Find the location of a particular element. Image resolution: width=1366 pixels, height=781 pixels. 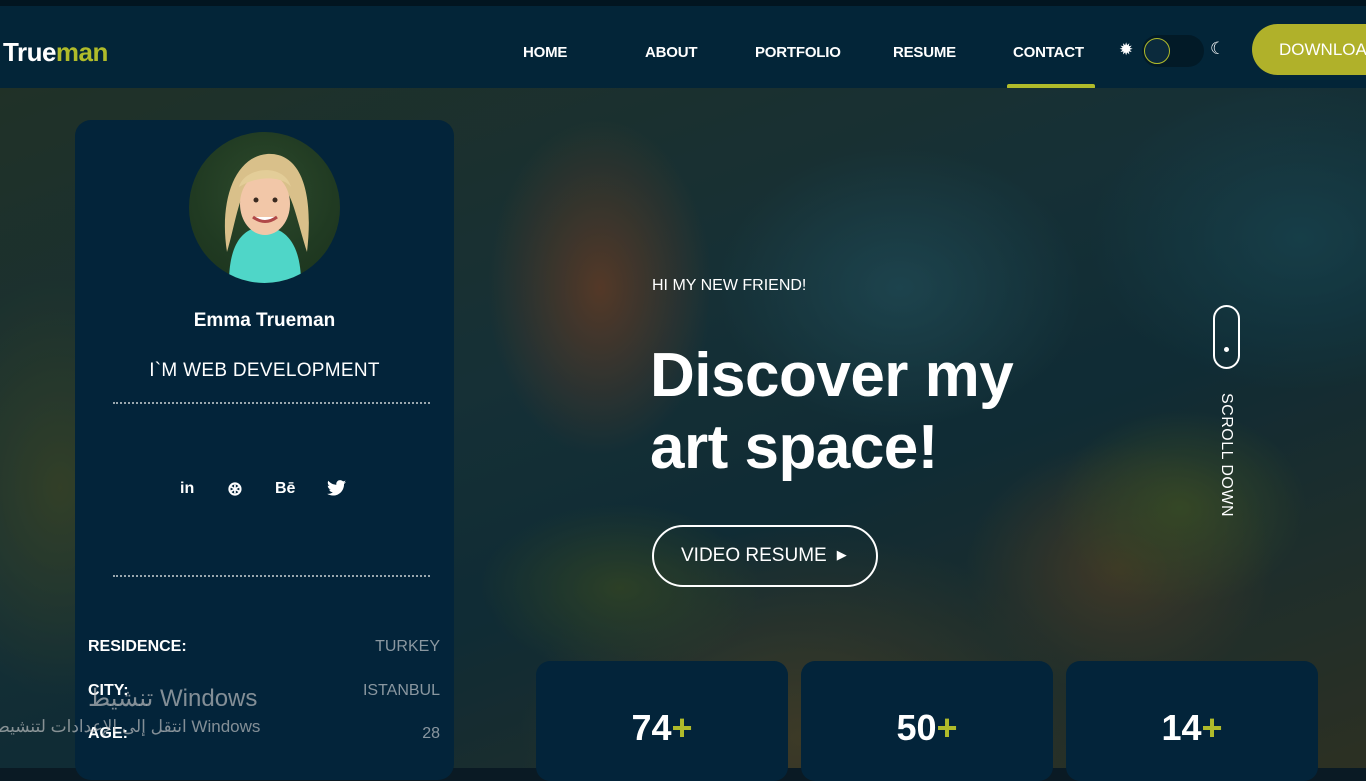

windows-activation-watermark: تنشيط Windows is located at coordinates (173, 698).